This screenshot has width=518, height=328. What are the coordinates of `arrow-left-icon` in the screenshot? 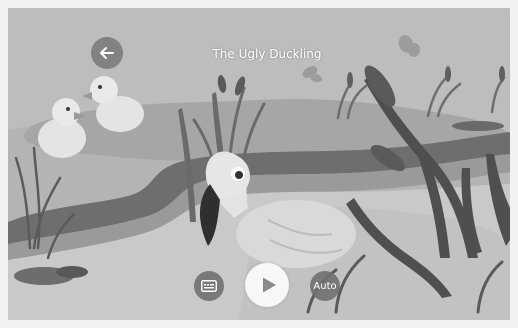 It's located at (107, 53).